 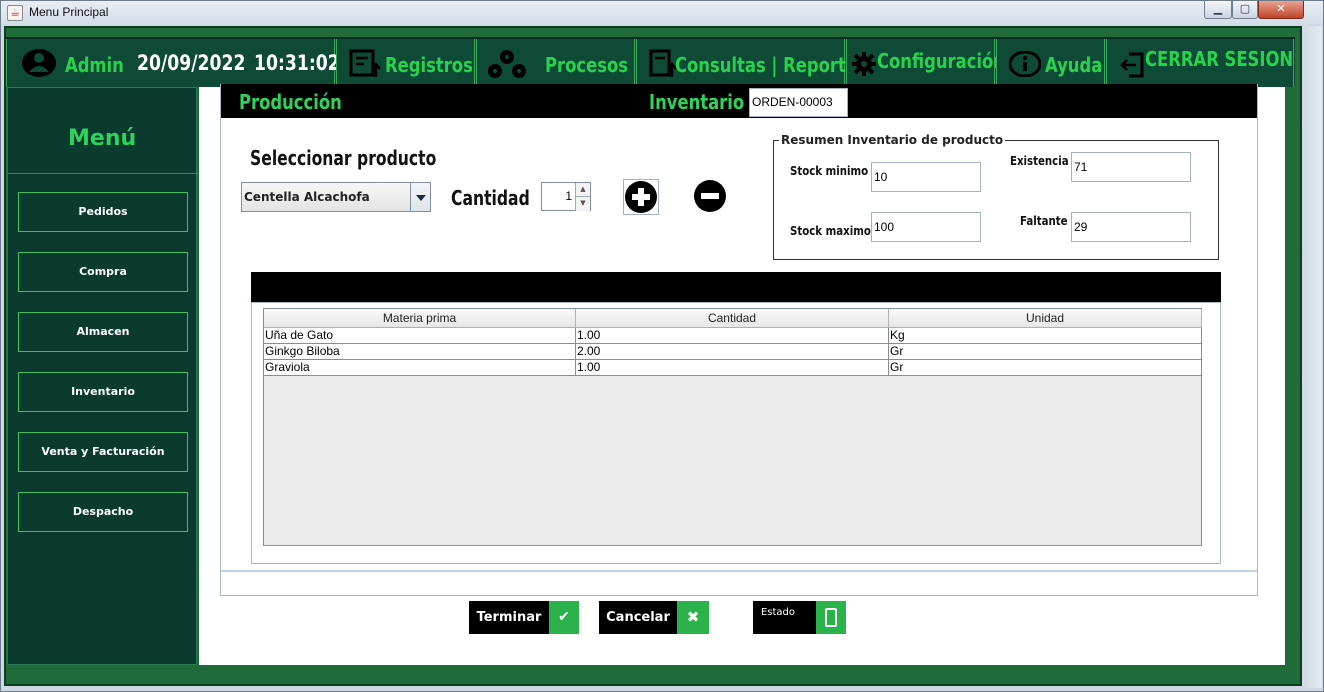 I want to click on quantity-value: 1, so click(x=568, y=196).